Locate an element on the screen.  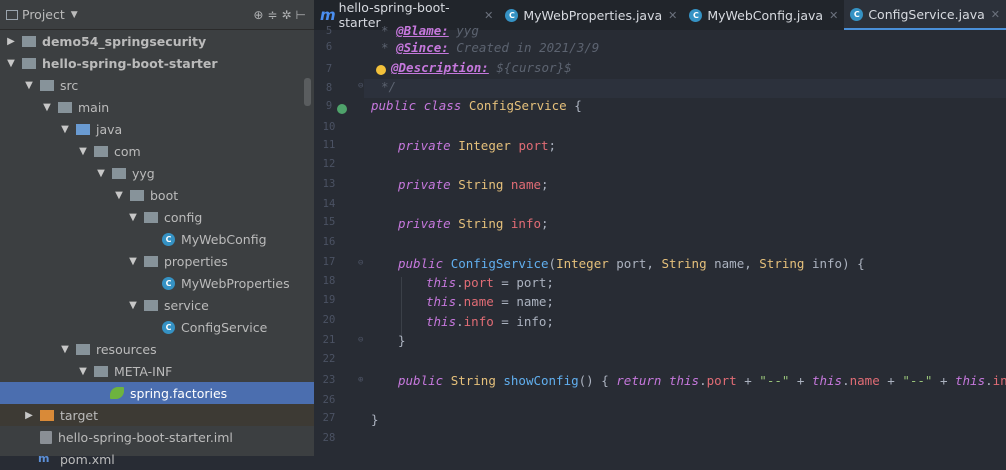
tree-item-configservice: C ConfigService is located at coordinates (157, 327).